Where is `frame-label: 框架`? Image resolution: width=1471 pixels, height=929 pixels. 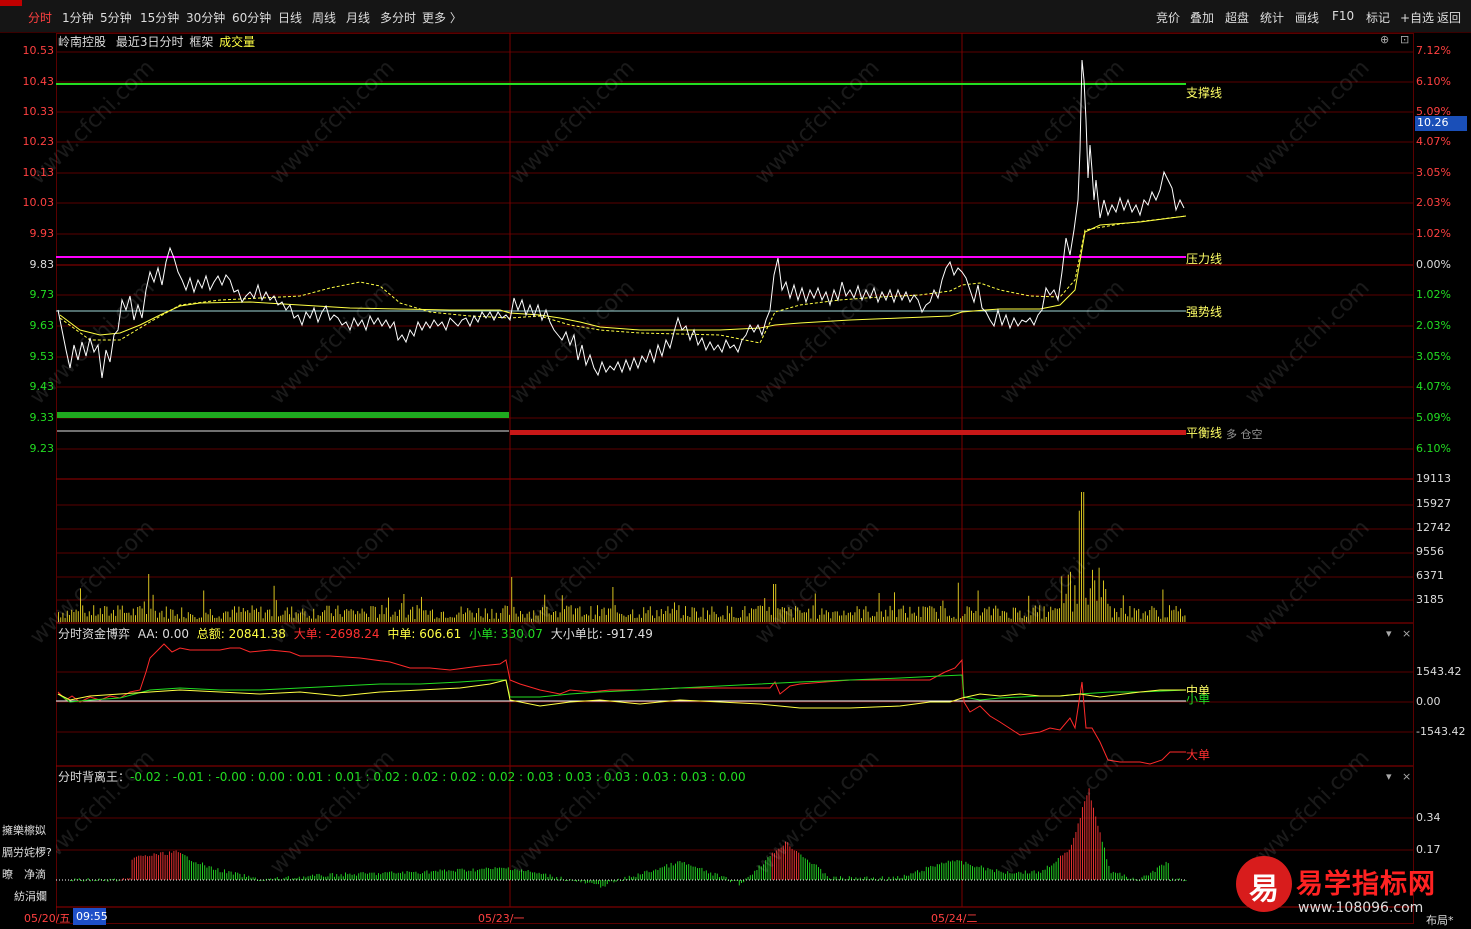
frame-label: 框架 is located at coordinates (201, 42).